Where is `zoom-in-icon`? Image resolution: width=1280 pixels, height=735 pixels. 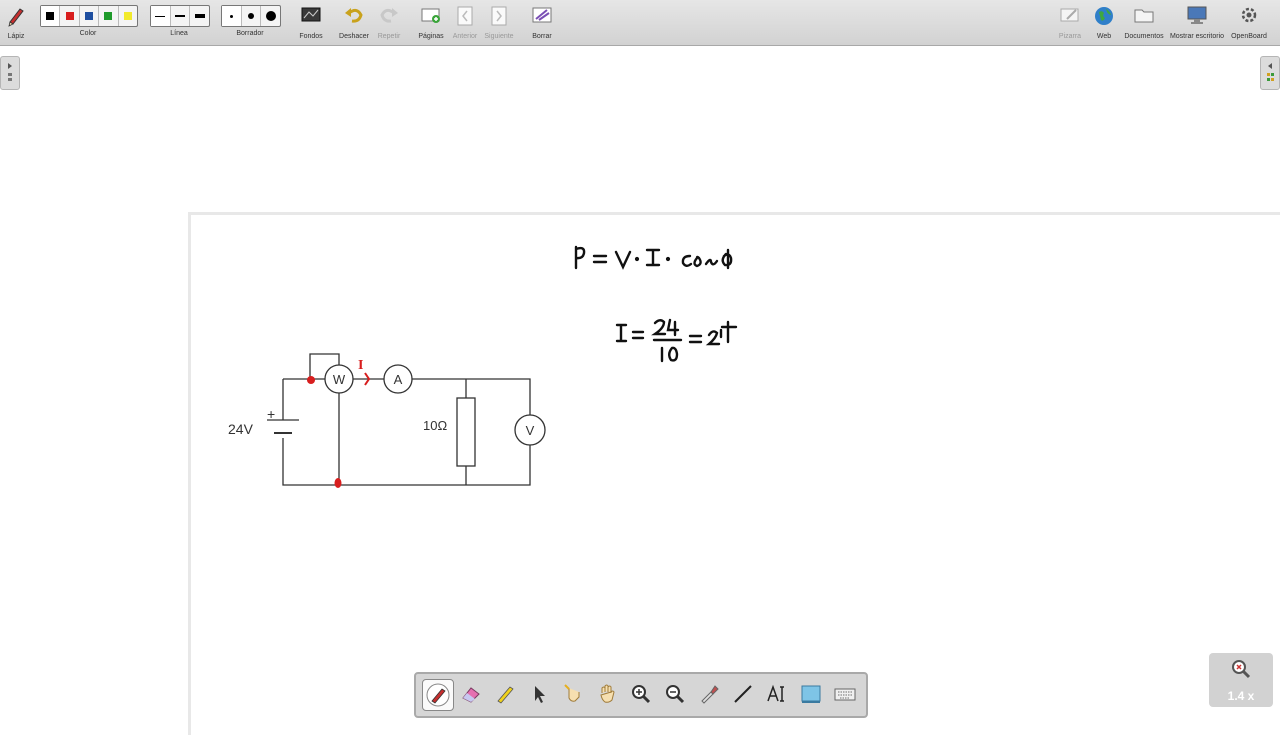 zoom-in-icon is located at coordinates (641, 694).